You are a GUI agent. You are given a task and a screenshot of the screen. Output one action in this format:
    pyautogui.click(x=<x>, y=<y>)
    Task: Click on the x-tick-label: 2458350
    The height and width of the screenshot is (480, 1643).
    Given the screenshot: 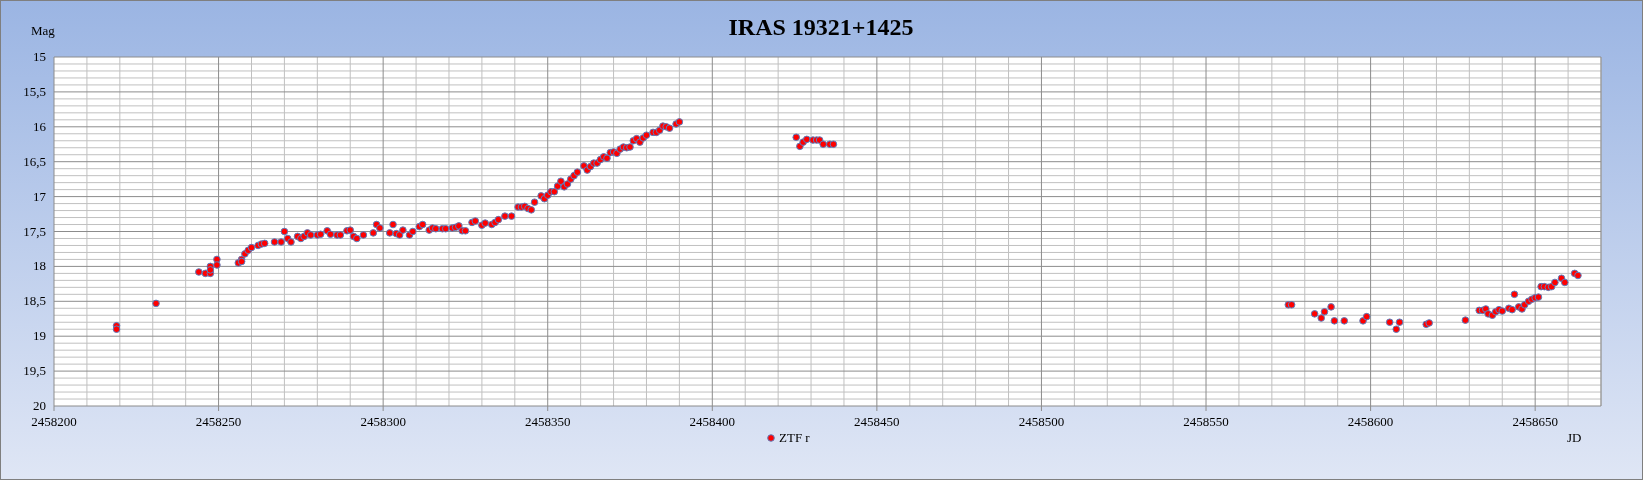 What is the action you would take?
    pyautogui.click(x=547, y=421)
    